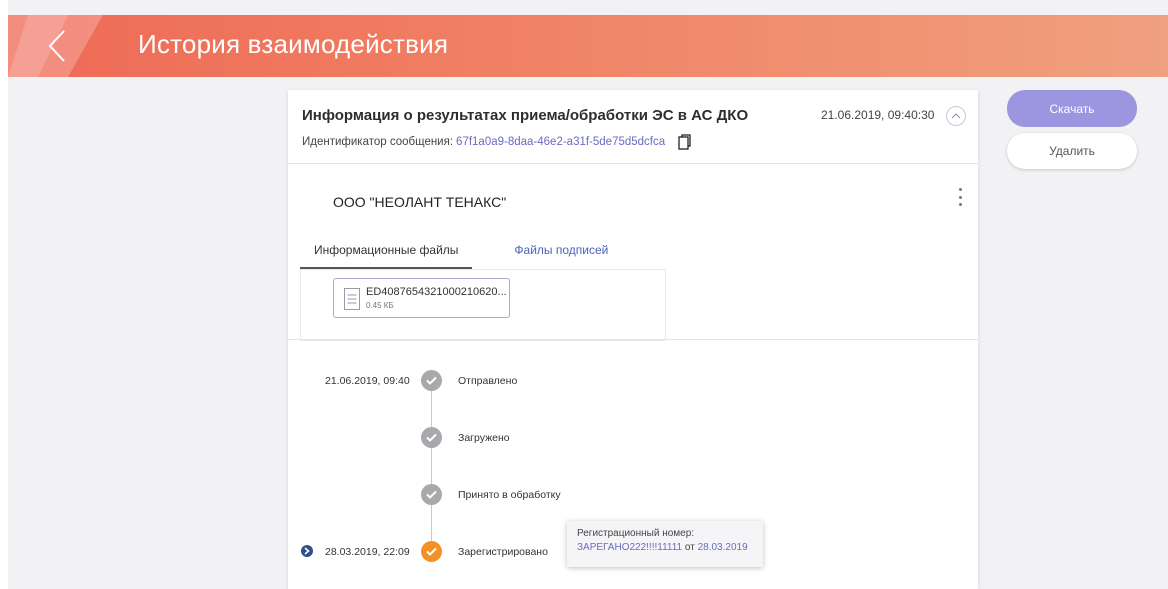 This screenshot has width=1168, height=589. What do you see at coordinates (386, 253) in the screenshot?
I see `tab-info-files: Информационные файлы` at bounding box center [386, 253].